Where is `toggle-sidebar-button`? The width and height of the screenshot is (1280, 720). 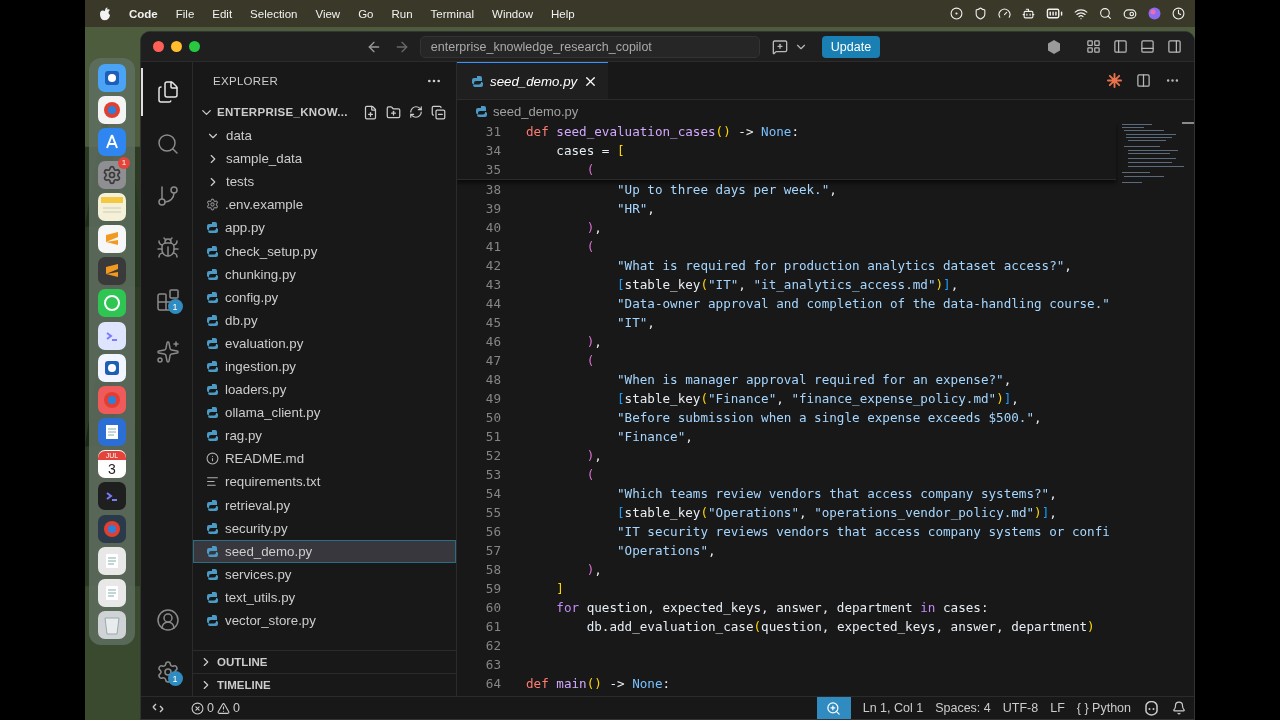 toggle-sidebar-button is located at coordinates (1120, 46).